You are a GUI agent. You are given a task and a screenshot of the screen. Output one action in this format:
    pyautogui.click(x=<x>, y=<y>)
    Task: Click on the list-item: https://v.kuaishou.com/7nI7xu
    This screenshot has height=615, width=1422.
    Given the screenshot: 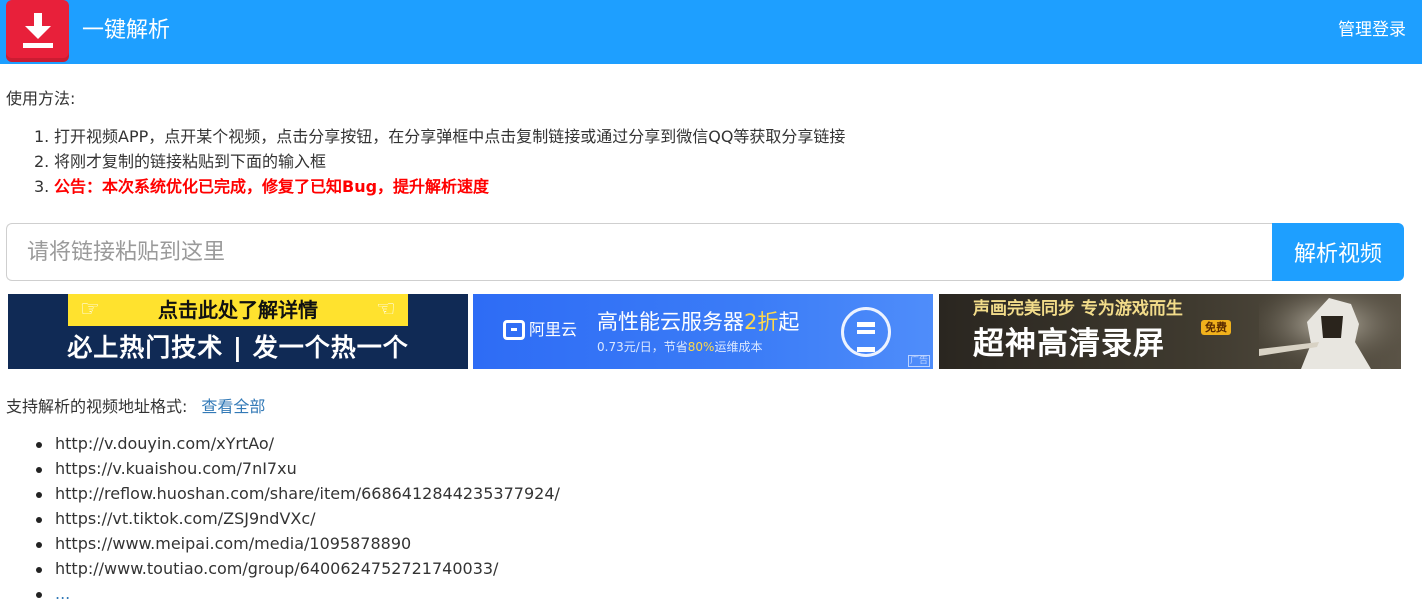 What is the action you would take?
    pyautogui.click(x=298, y=468)
    